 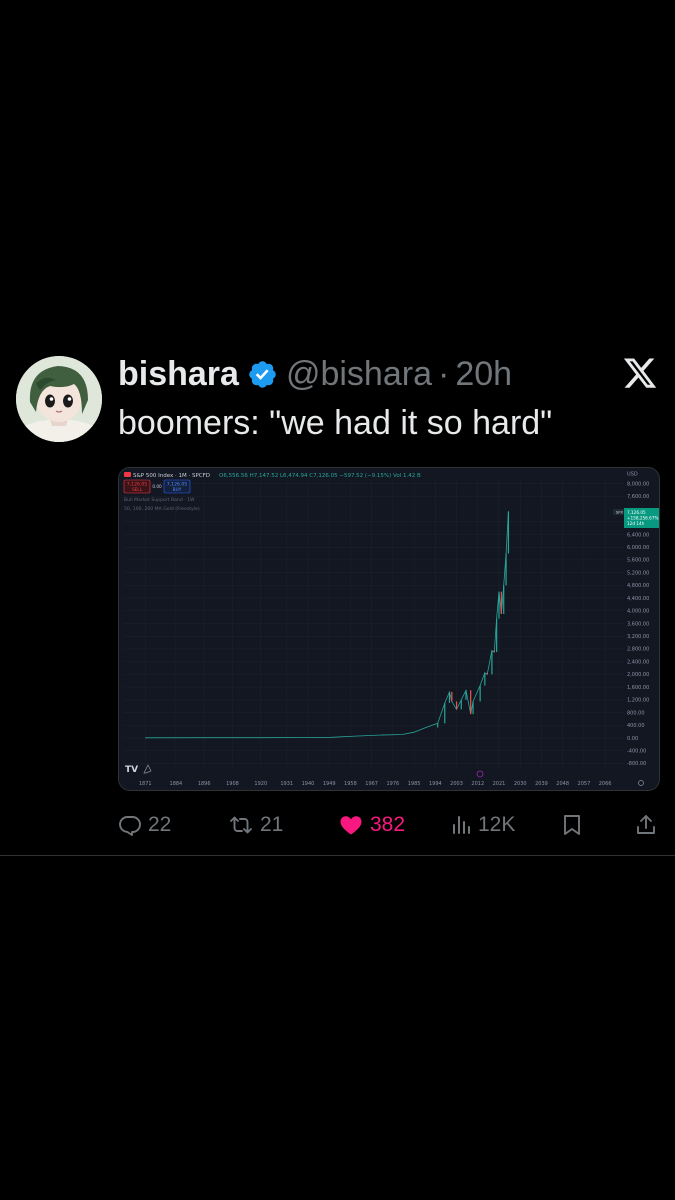 What do you see at coordinates (562, 784) in the screenshot?
I see `x-tick-label: 2048` at bounding box center [562, 784].